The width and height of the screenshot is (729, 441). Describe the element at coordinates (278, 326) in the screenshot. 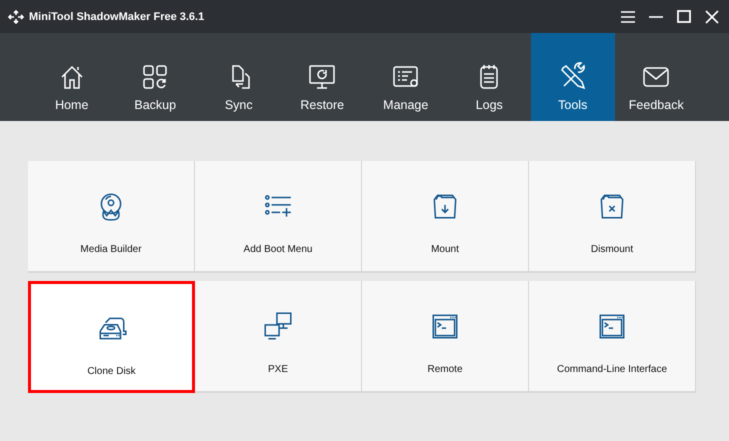

I see `monitors-icon` at that location.